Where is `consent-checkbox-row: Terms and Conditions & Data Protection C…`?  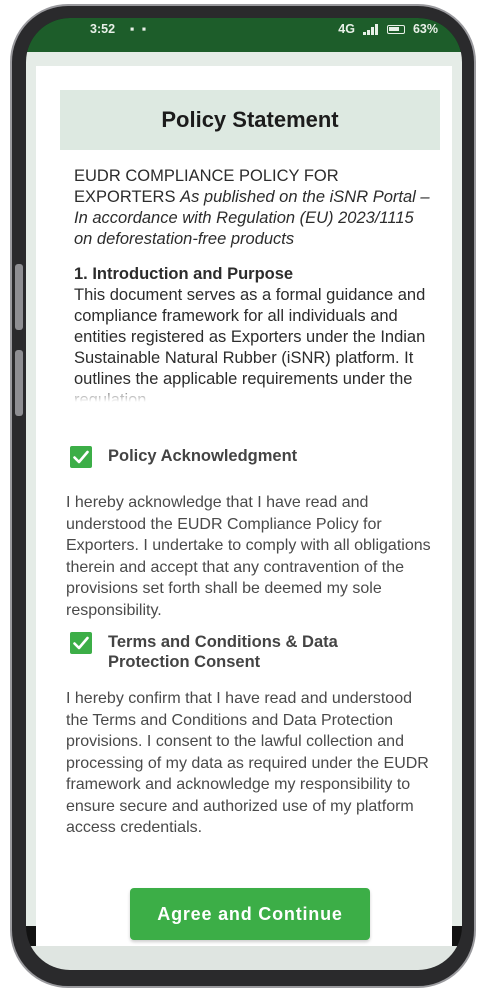 consent-checkbox-row: Terms and Conditions & Data Protection C… is located at coordinates (239, 652).